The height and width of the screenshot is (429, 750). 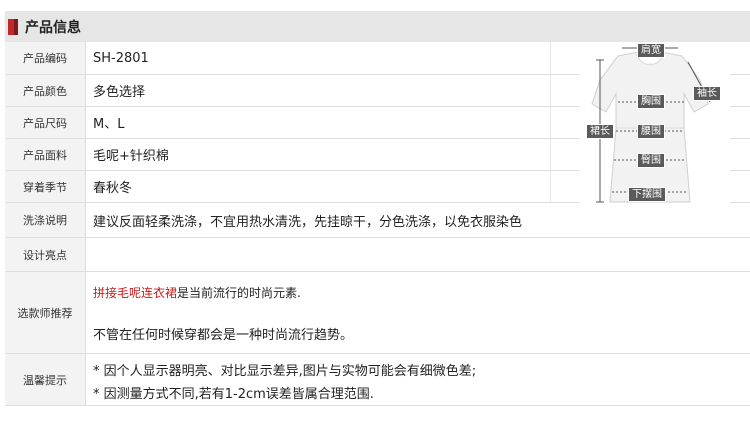 I want to click on notice-line-1: * 因个人显示器明亮、对比显示差异,图片与实物可能会有细微色差;, so click(x=285, y=371).